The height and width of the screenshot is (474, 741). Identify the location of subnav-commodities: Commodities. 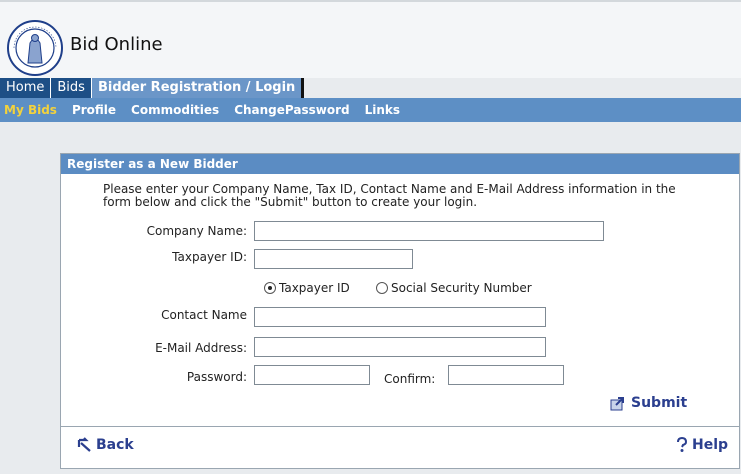
(175, 110).